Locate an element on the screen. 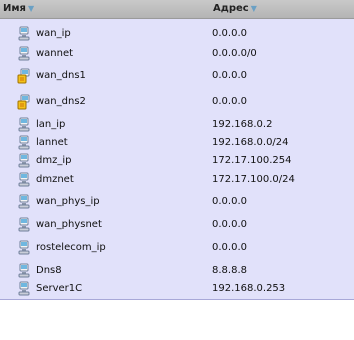 The image size is (354, 340). row-name: wan_phys_ip is located at coordinates (68, 201).